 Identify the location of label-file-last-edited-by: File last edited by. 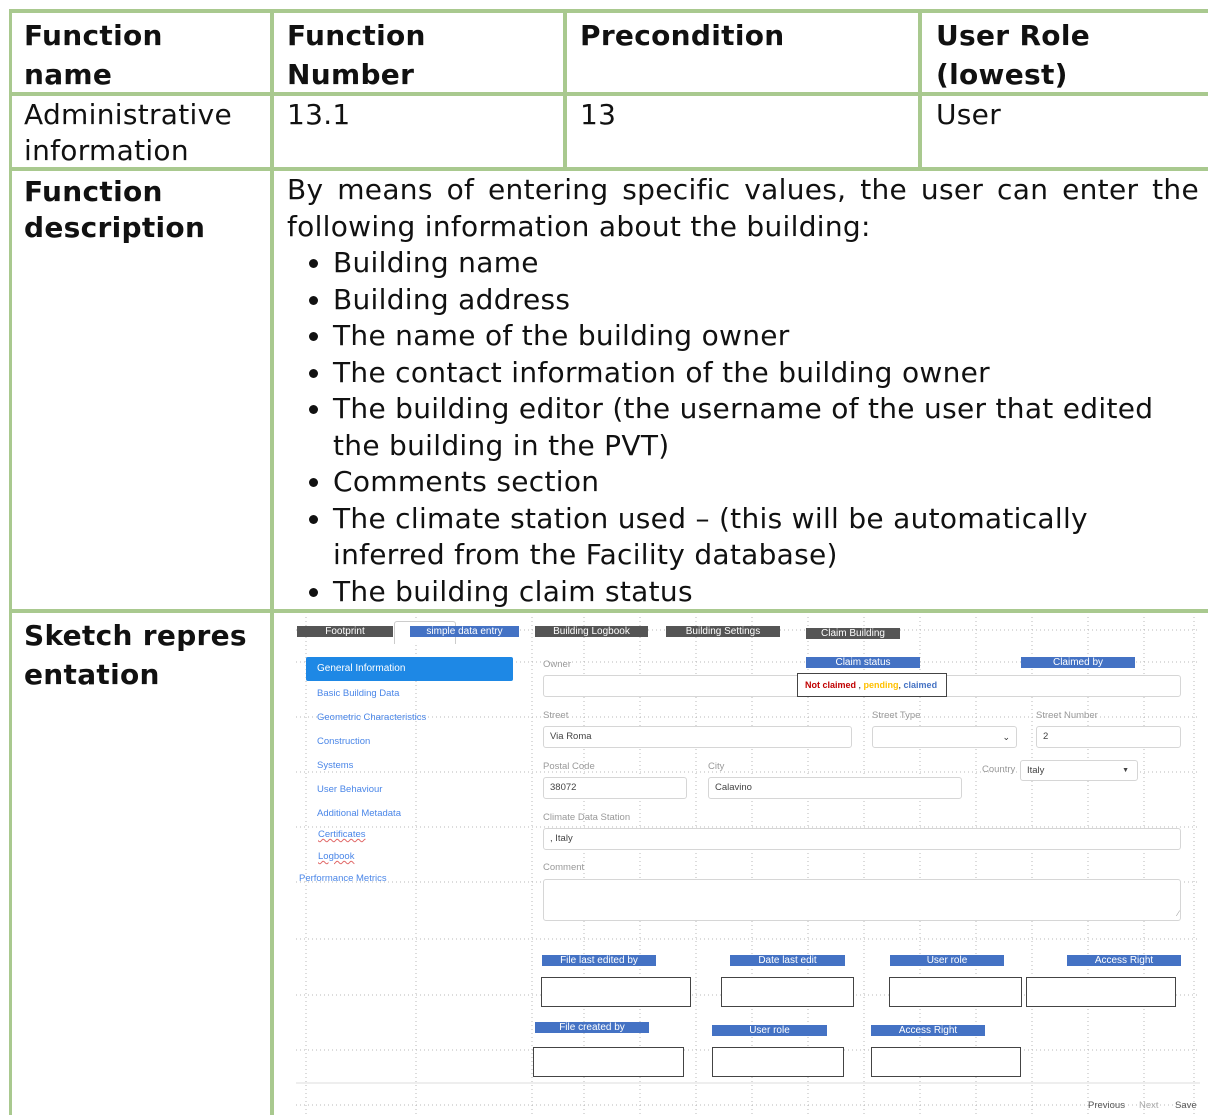
(599, 960).